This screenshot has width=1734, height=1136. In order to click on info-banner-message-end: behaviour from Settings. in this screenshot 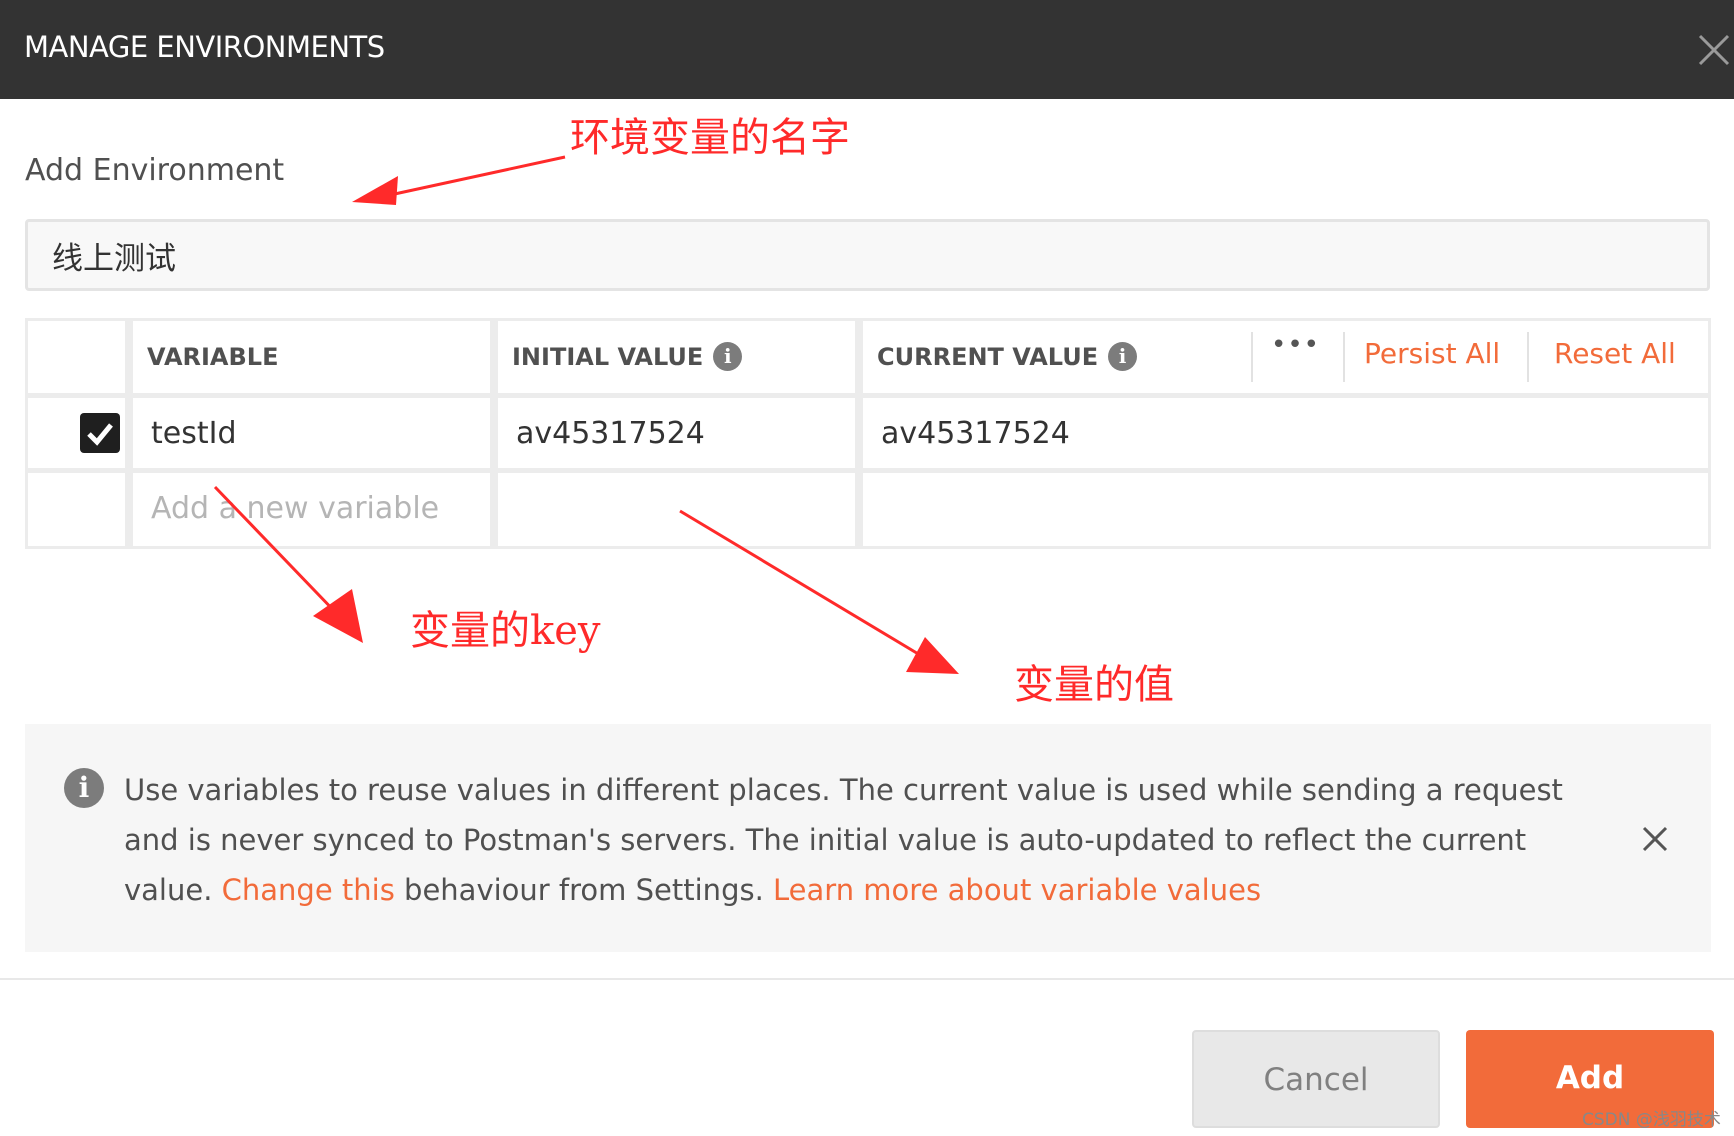, I will do `click(584, 890)`.